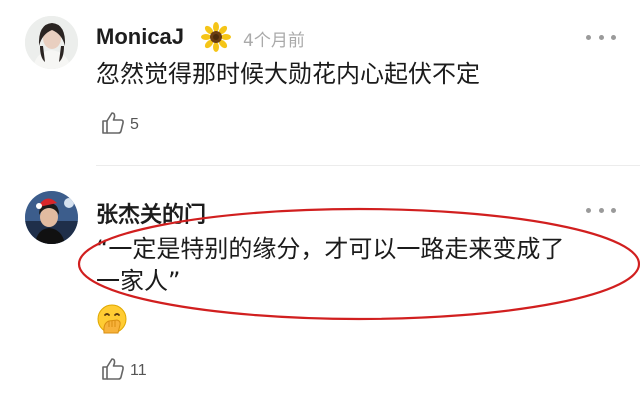  I want to click on comment-text-line: “一定是特别的缘分，才可以一路走来变成了, so click(330, 249).